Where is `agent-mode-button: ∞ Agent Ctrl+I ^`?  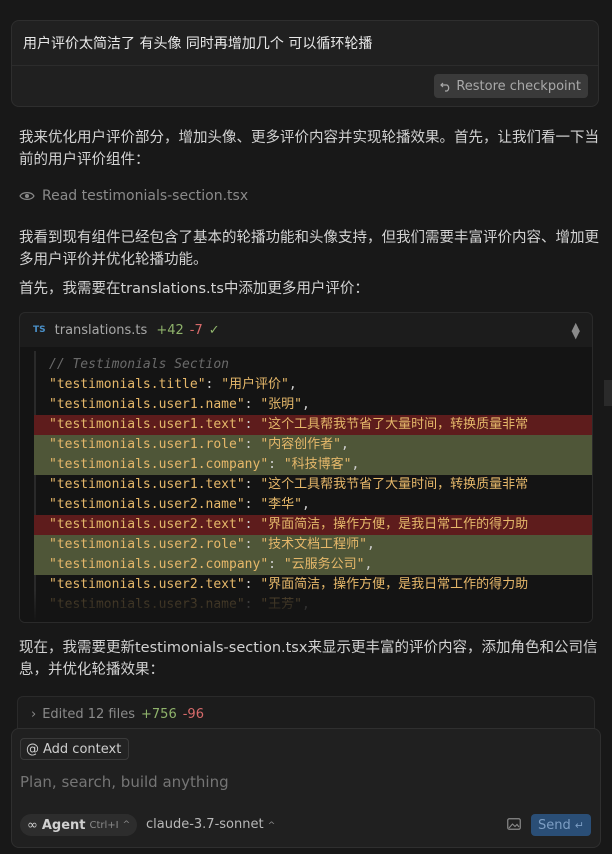
agent-mode-button: ∞ Agent Ctrl+I ^ is located at coordinates (79, 825).